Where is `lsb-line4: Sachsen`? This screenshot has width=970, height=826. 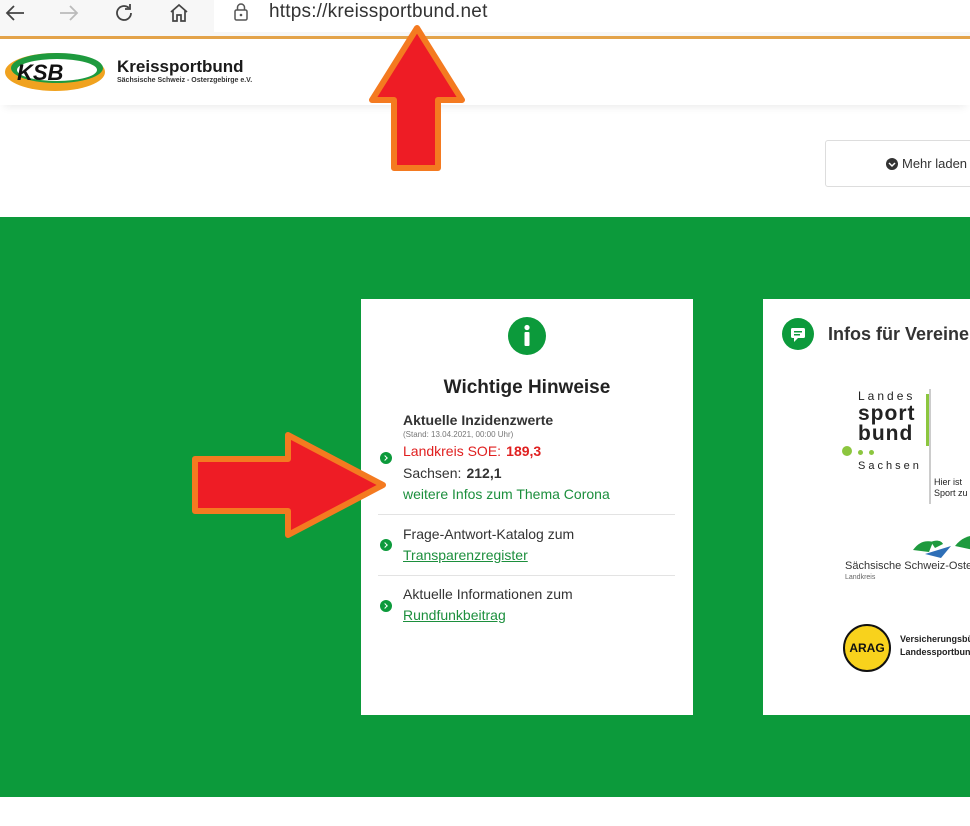
lsb-line4: Sachsen is located at coordinates (890, 466).